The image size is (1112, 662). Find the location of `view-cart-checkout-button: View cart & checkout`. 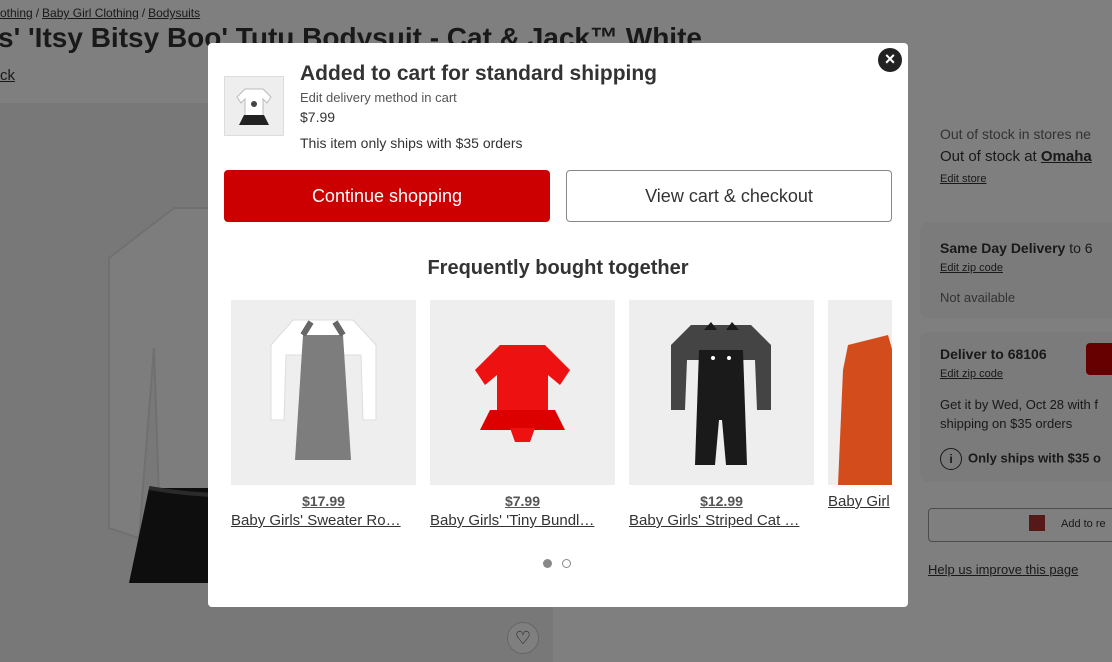

view-cart-checkout-button: View cart & checkout is located at coordinates (729, 196).